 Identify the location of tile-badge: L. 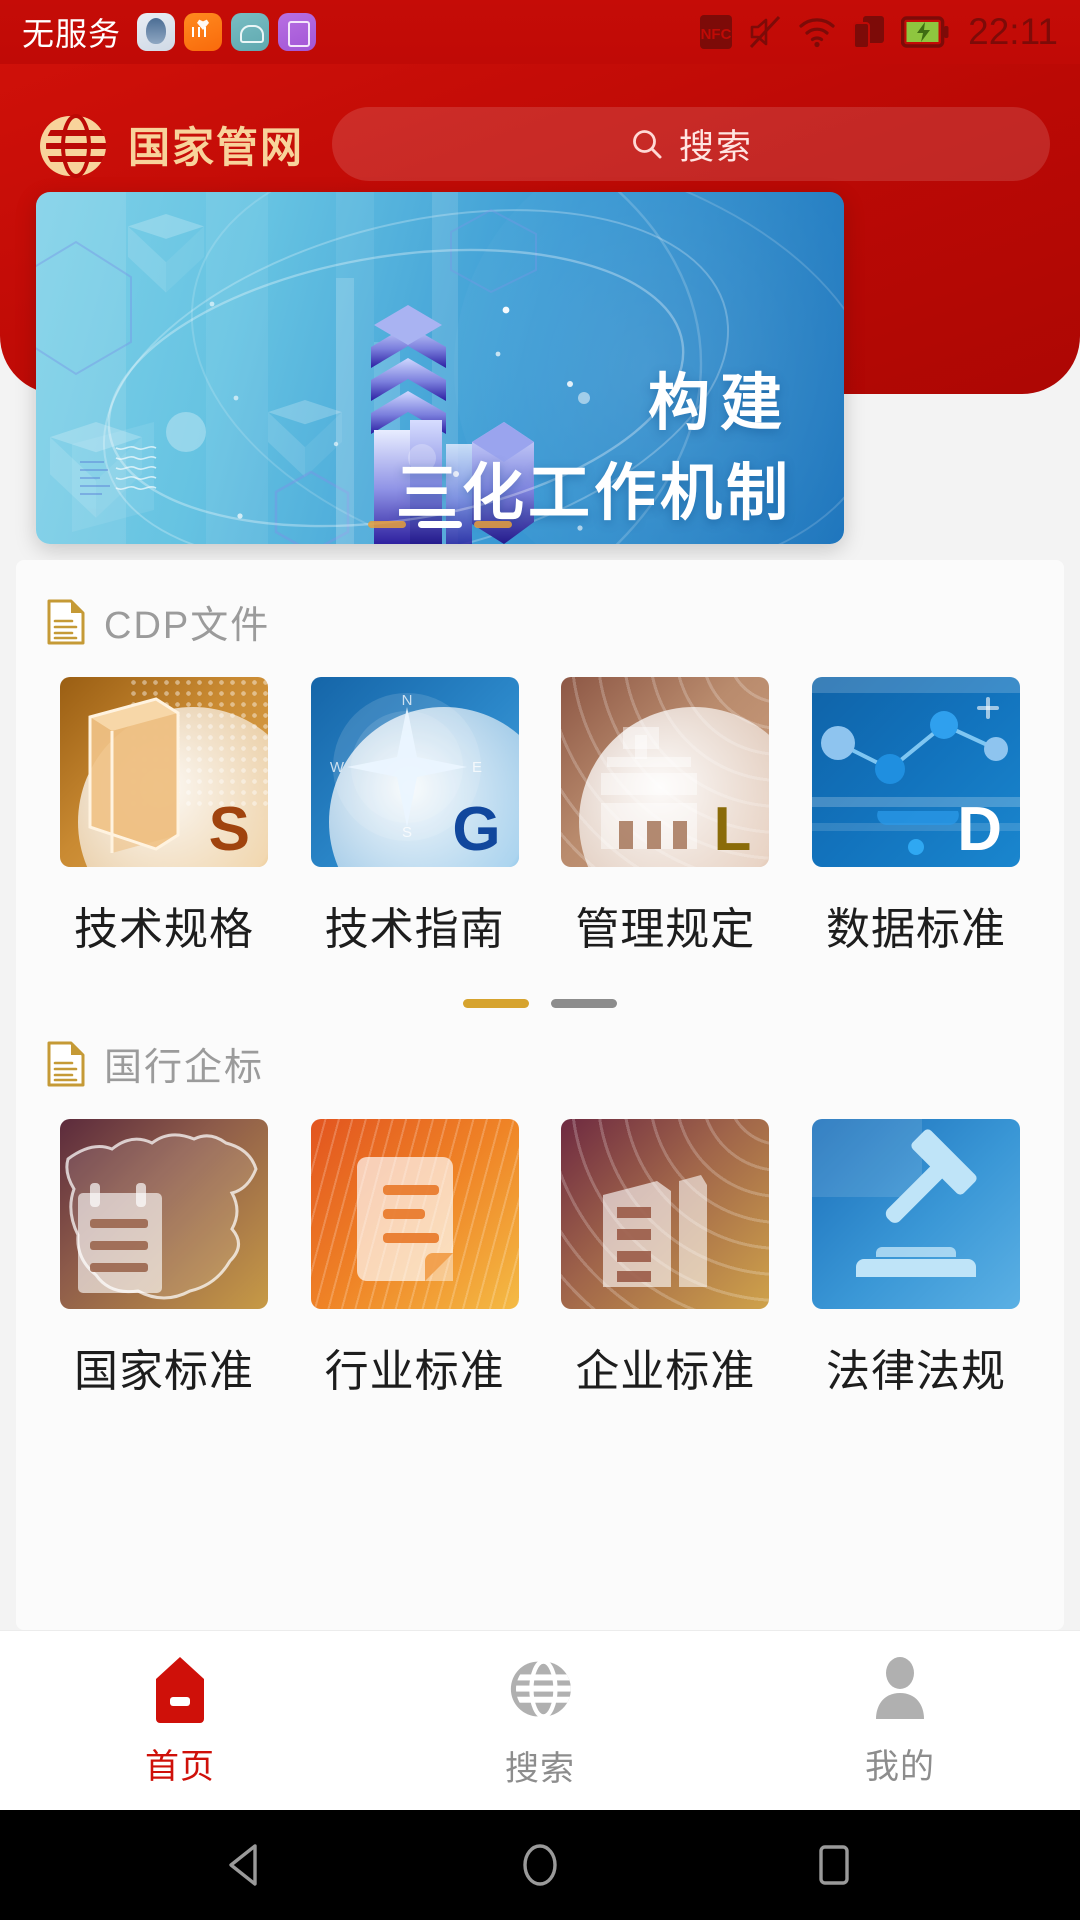
(732, 829).